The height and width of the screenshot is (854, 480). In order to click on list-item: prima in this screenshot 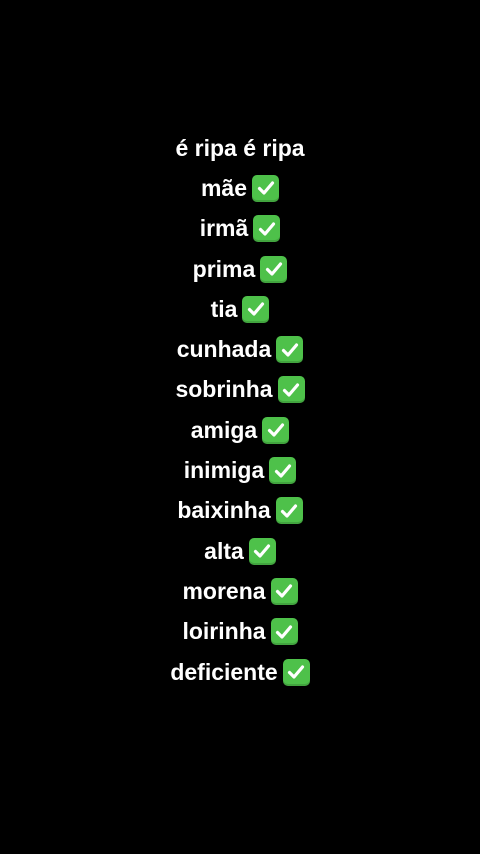, I will do `click(240, 269)`.